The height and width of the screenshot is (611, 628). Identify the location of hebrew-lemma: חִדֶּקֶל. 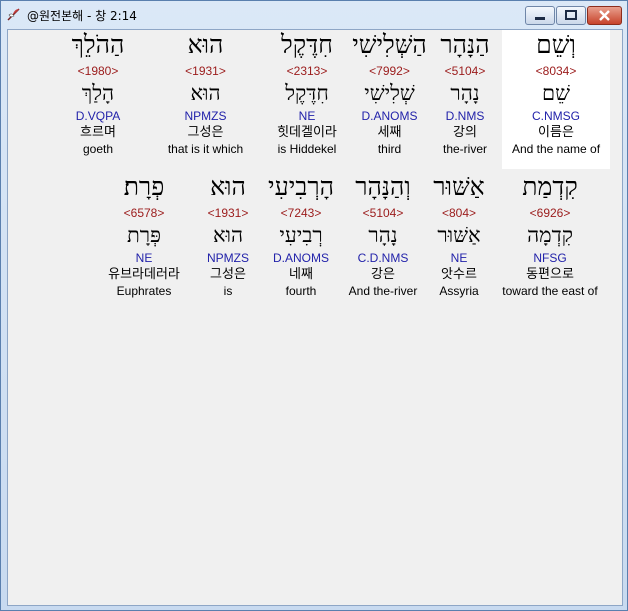
(307, 93).